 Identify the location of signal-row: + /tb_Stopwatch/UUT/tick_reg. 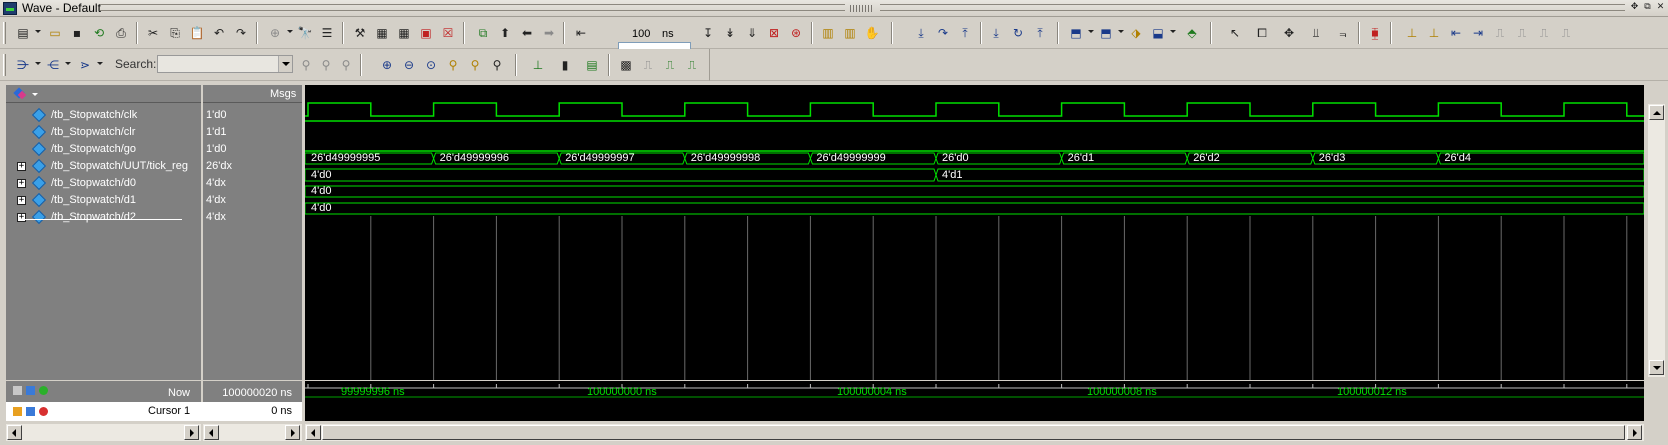
(103, 166).